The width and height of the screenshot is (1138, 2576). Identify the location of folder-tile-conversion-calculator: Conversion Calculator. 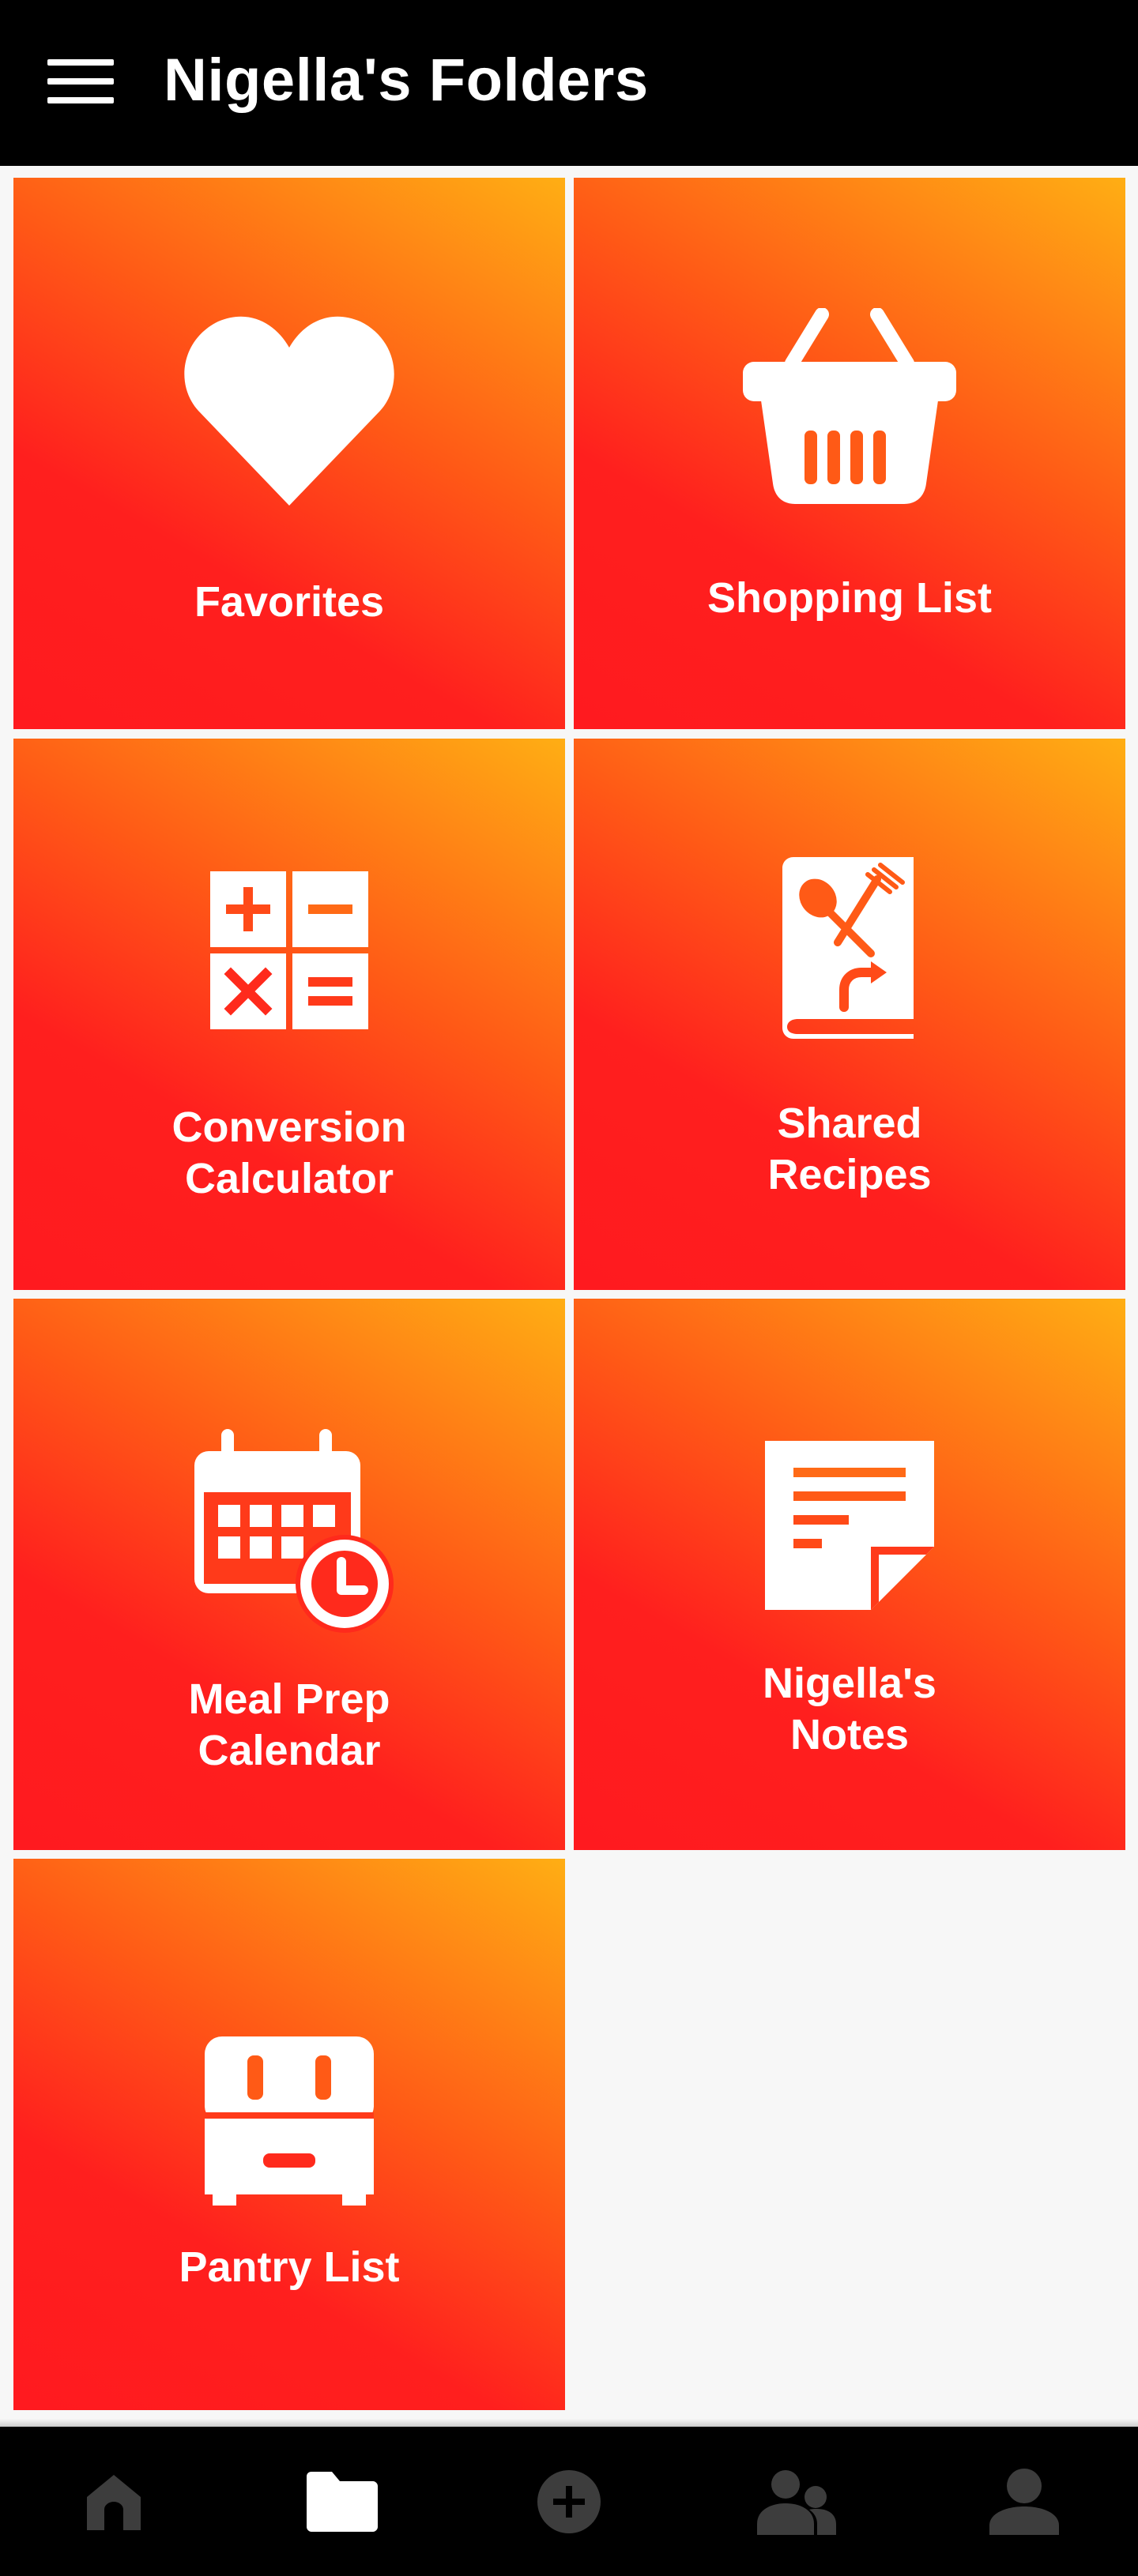
(289, 1015).